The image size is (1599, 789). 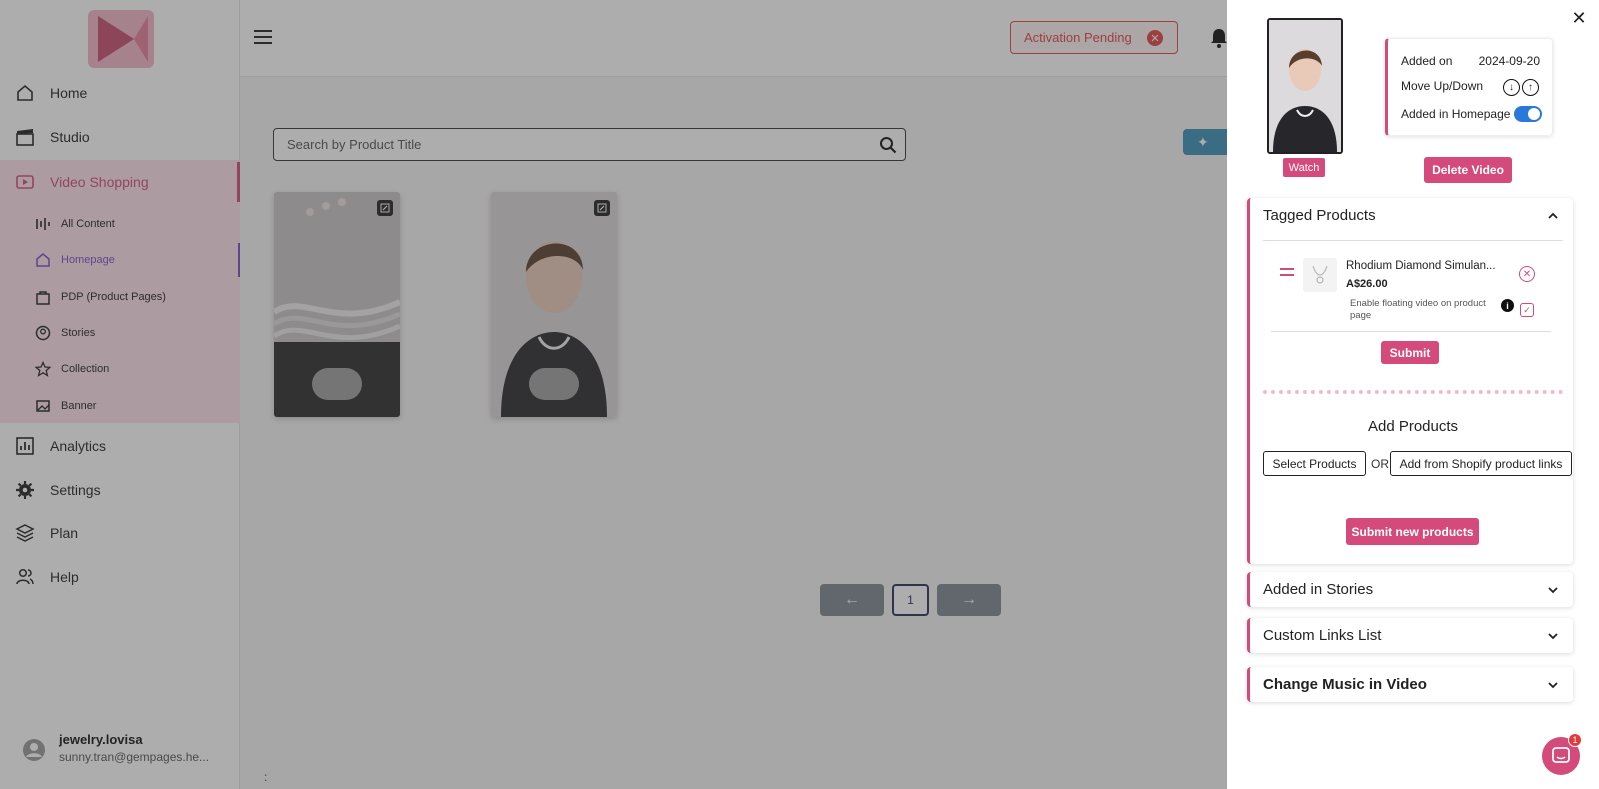 I want to click on remove-product-icon: ✕, so click(x=1527, y=274).